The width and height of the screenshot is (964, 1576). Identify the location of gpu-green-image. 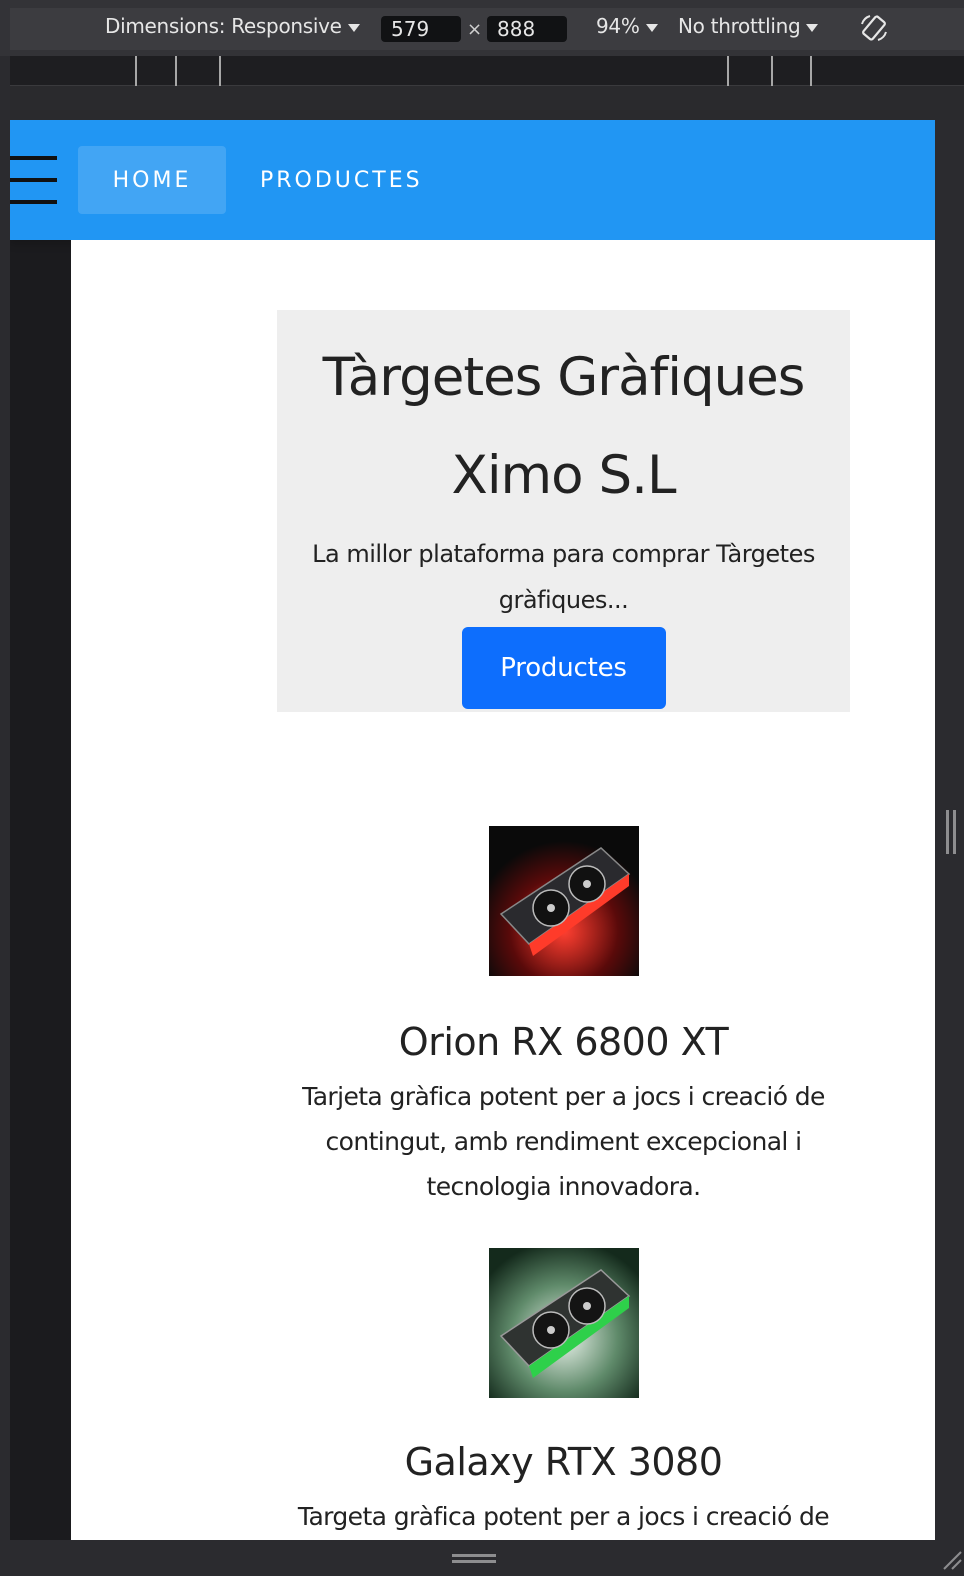
(563, 1323).